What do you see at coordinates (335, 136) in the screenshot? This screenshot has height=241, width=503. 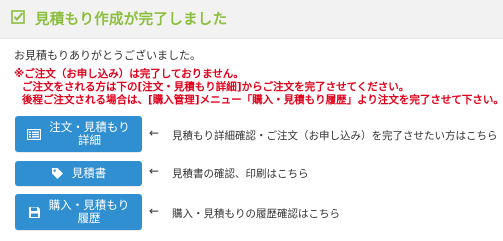 I see `action-description: 見積もり詳細確認・ご注文（お申し込み）を完了させたい方はこちら` at bounding box center [335, 136].